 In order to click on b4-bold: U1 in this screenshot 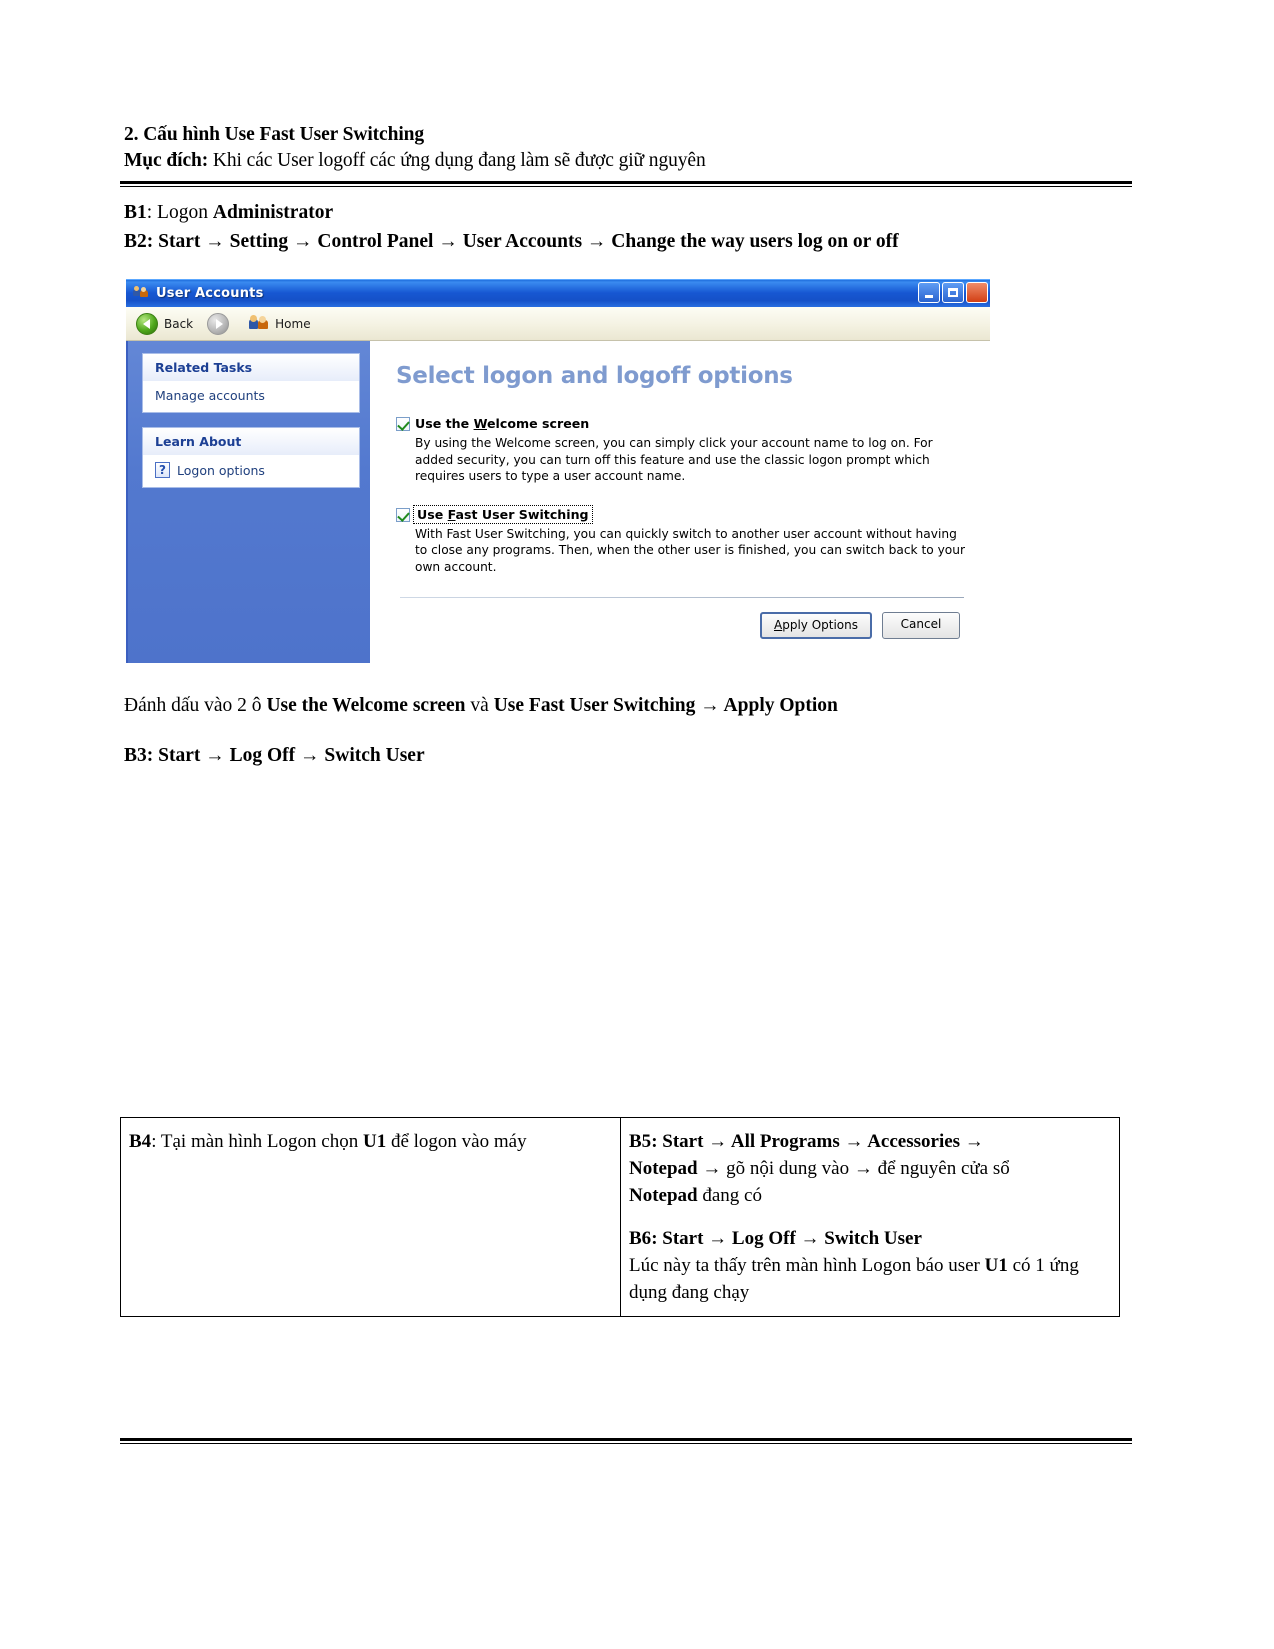, I will do `click(374, 1141)`.